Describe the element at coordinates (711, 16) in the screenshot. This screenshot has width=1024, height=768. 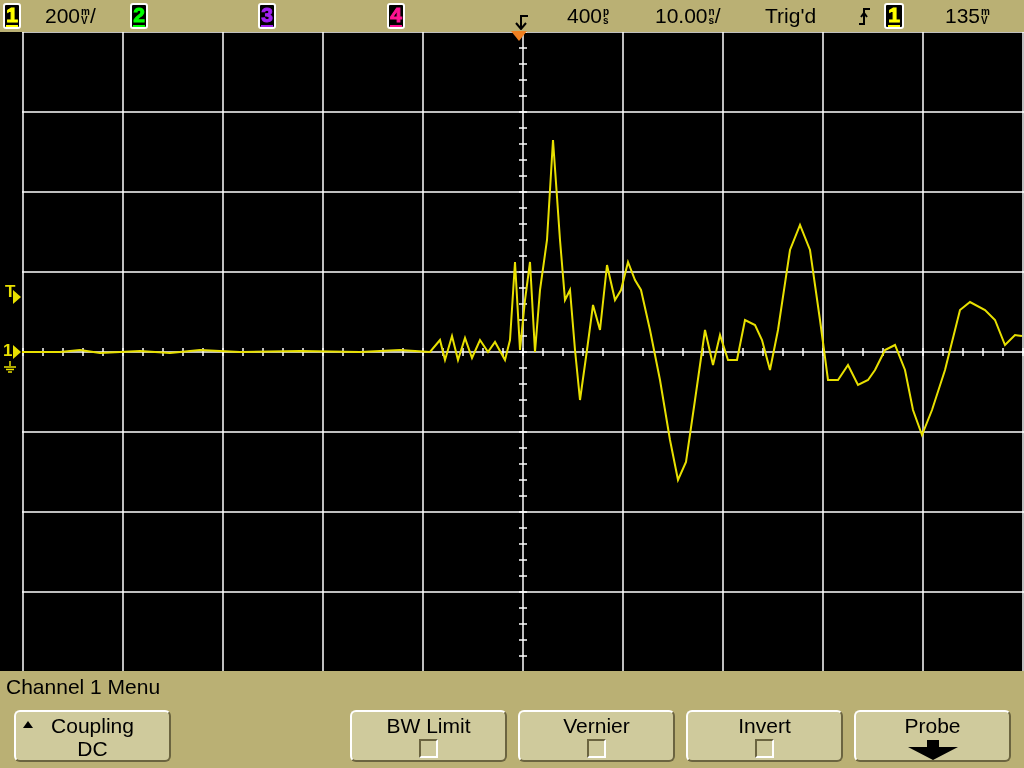
I see `timebase-unit: n s` at that location.